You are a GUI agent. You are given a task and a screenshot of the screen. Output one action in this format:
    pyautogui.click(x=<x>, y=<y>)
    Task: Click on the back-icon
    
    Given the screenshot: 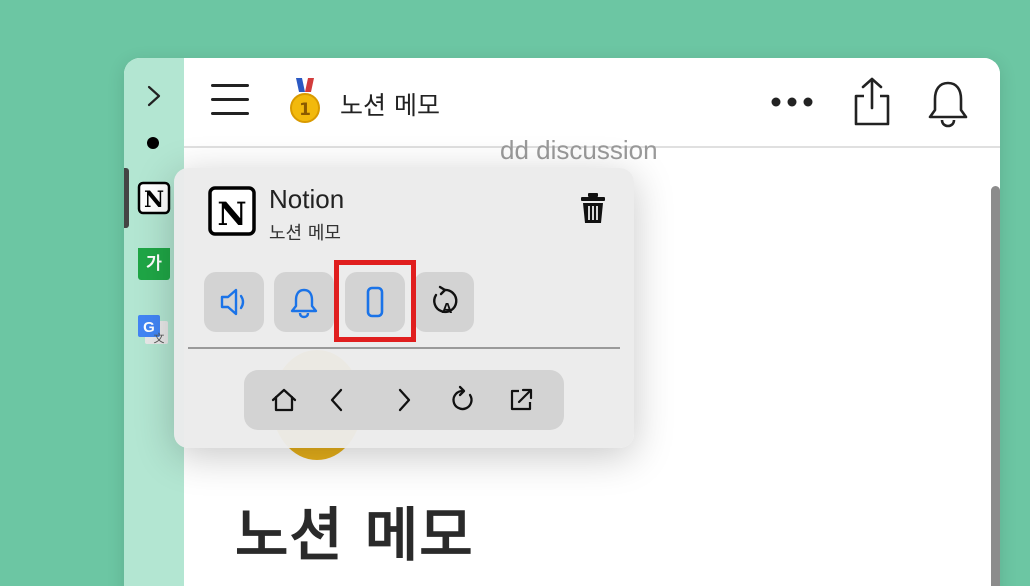 What is the action you would take?
    pyautogui.click(x=337, y=400)
    